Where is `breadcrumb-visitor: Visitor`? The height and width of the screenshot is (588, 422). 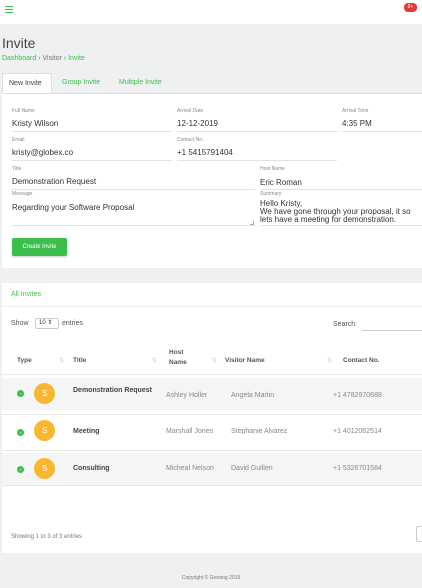 breadcrumb-visitor: Visitor is located at coordinates (52, 58).